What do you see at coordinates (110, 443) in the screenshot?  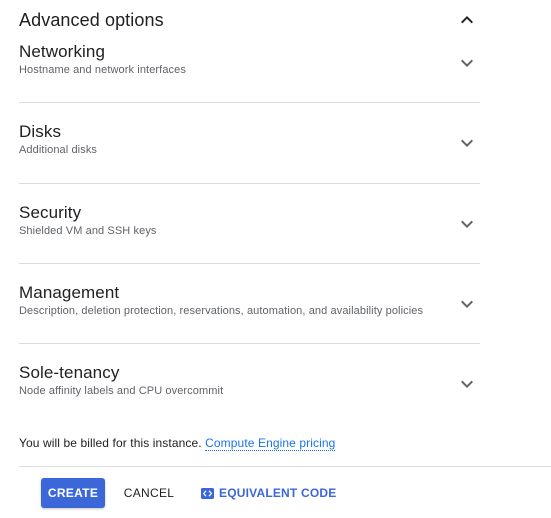 I see `billing-text: You will be billed for this instance.` at bounding box center [110, 443].